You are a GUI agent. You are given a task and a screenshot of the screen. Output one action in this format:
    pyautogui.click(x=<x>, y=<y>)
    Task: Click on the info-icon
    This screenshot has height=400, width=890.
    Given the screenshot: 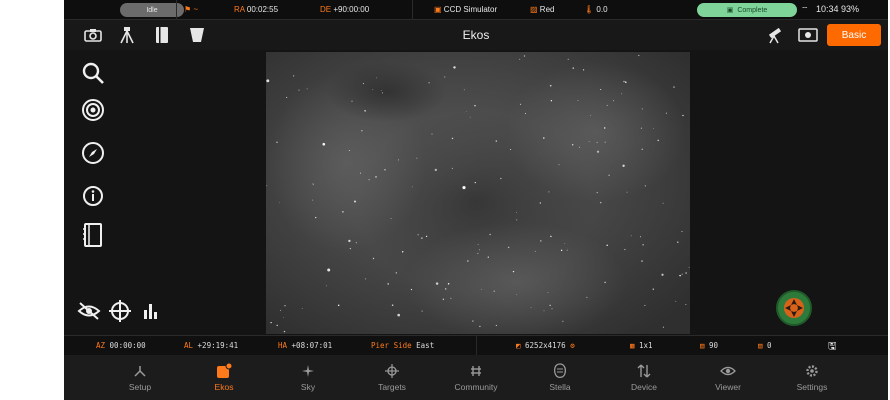 What is the action you would take?
    pyautogui.click(x=93, y=196)
    